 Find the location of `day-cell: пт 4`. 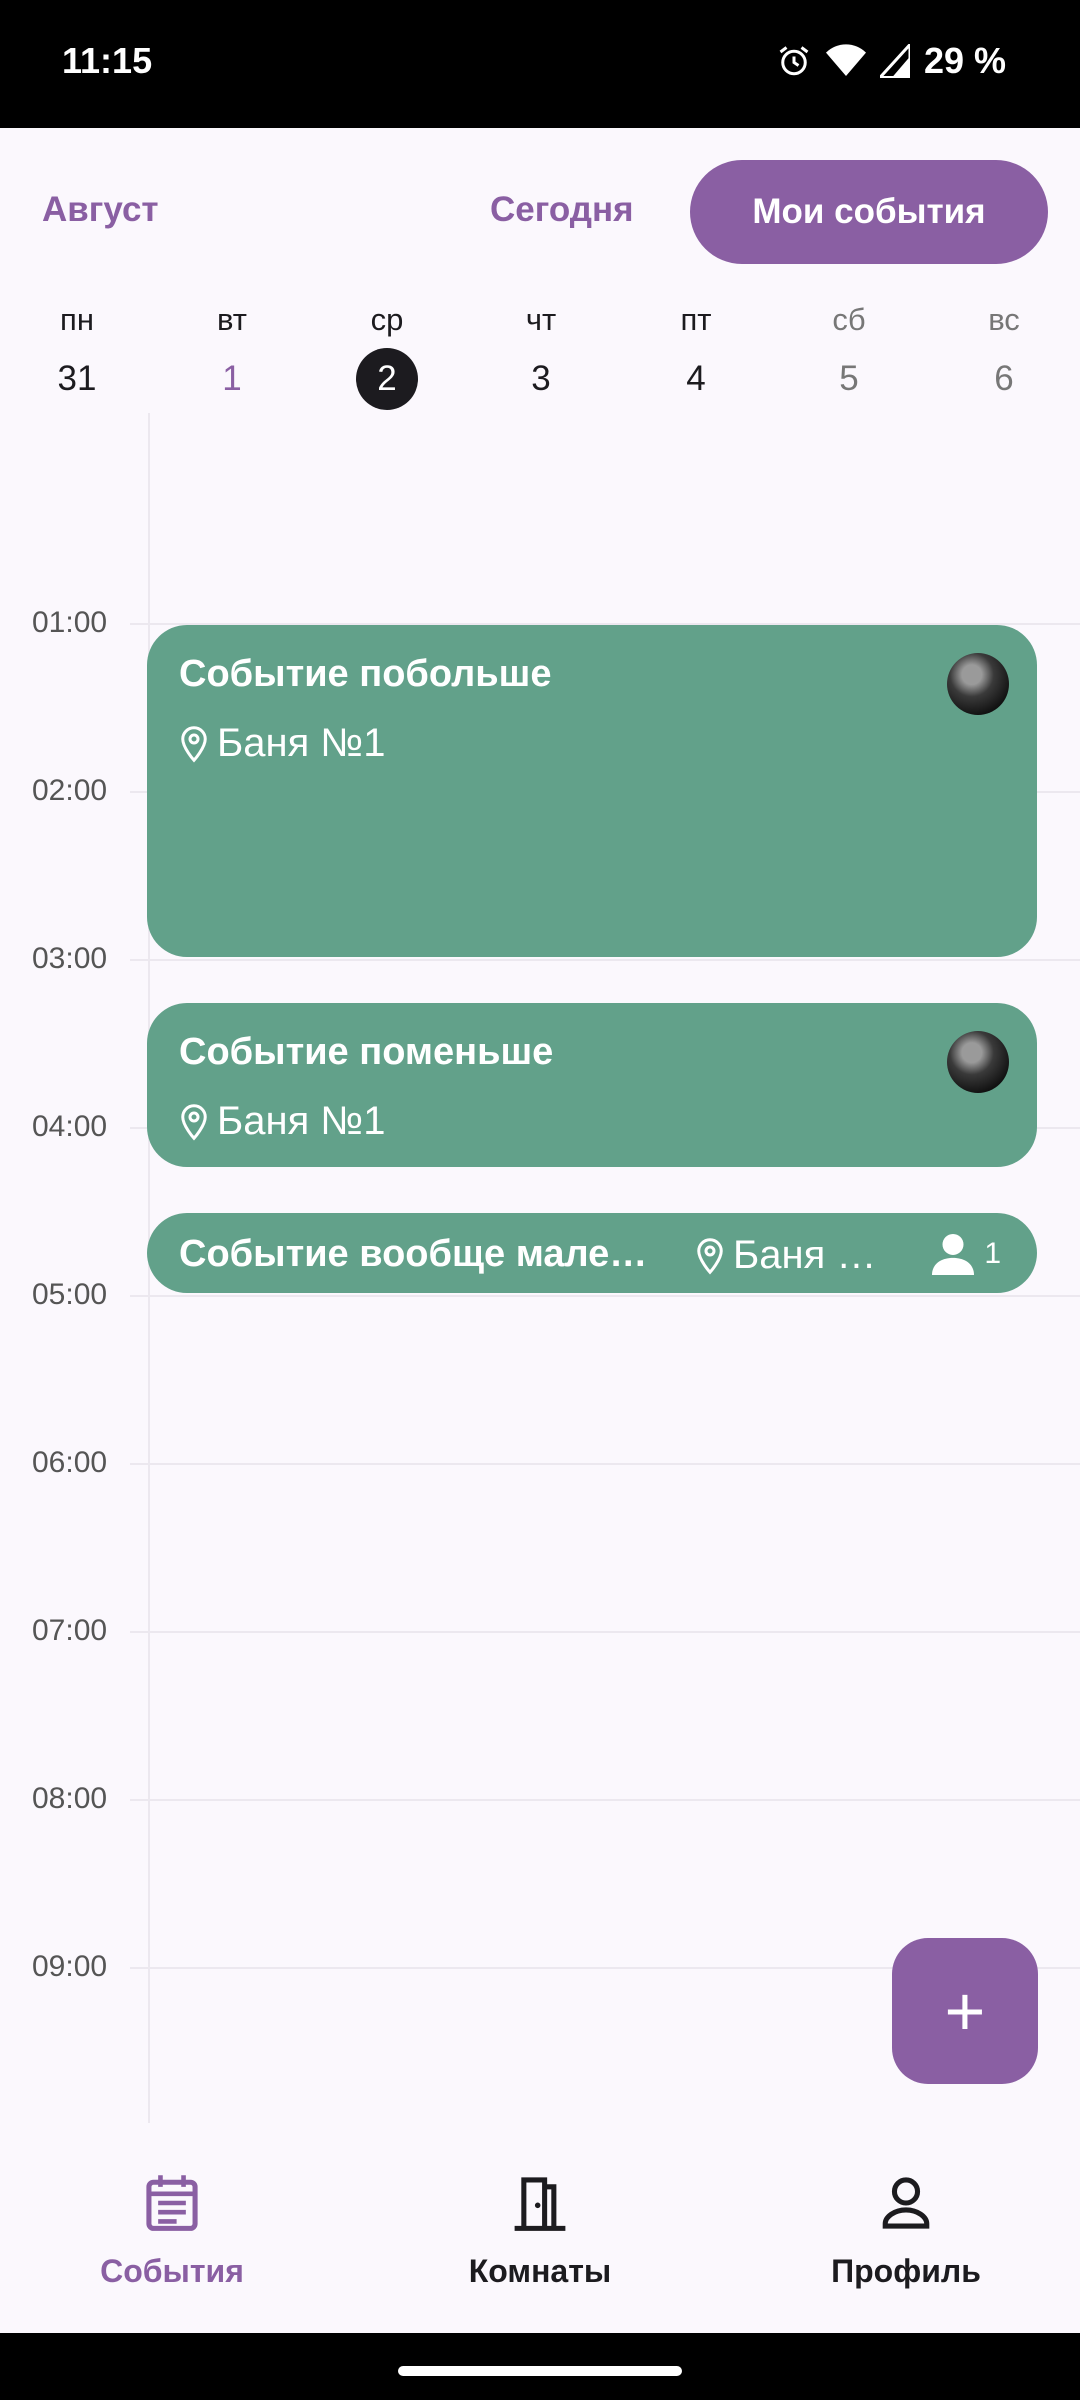

day-cell: пт 4 is located at coordinates (696, 354).